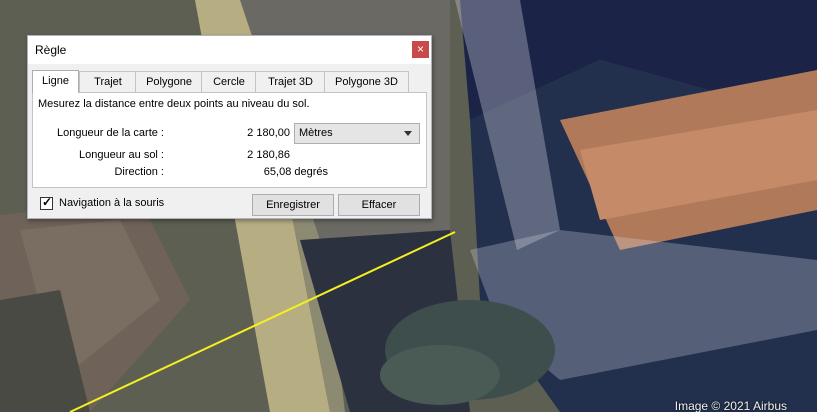  What do you see at coordinates (55, 81) in the screenshot?
I see `tab-line: Ligne` at bounding box center [55, 81].